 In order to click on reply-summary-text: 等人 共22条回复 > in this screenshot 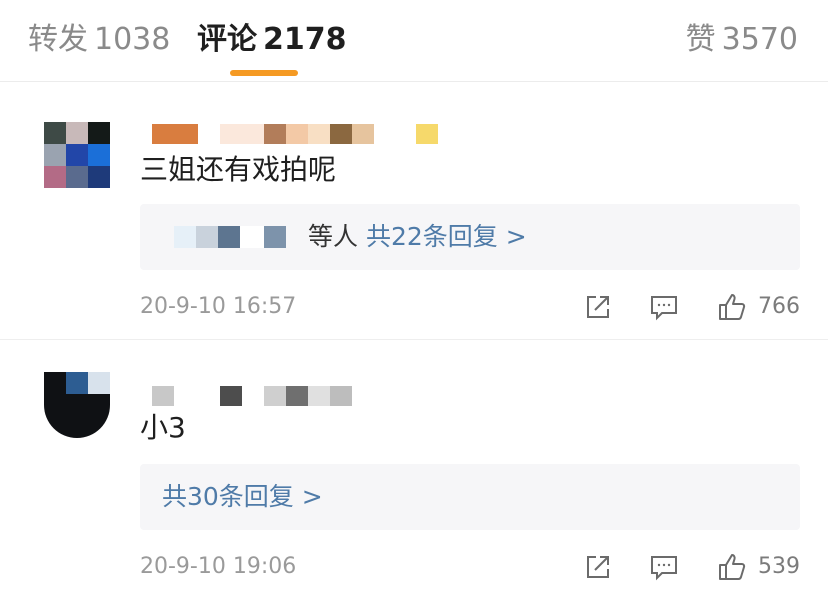, I will do `click(417, 237)`.